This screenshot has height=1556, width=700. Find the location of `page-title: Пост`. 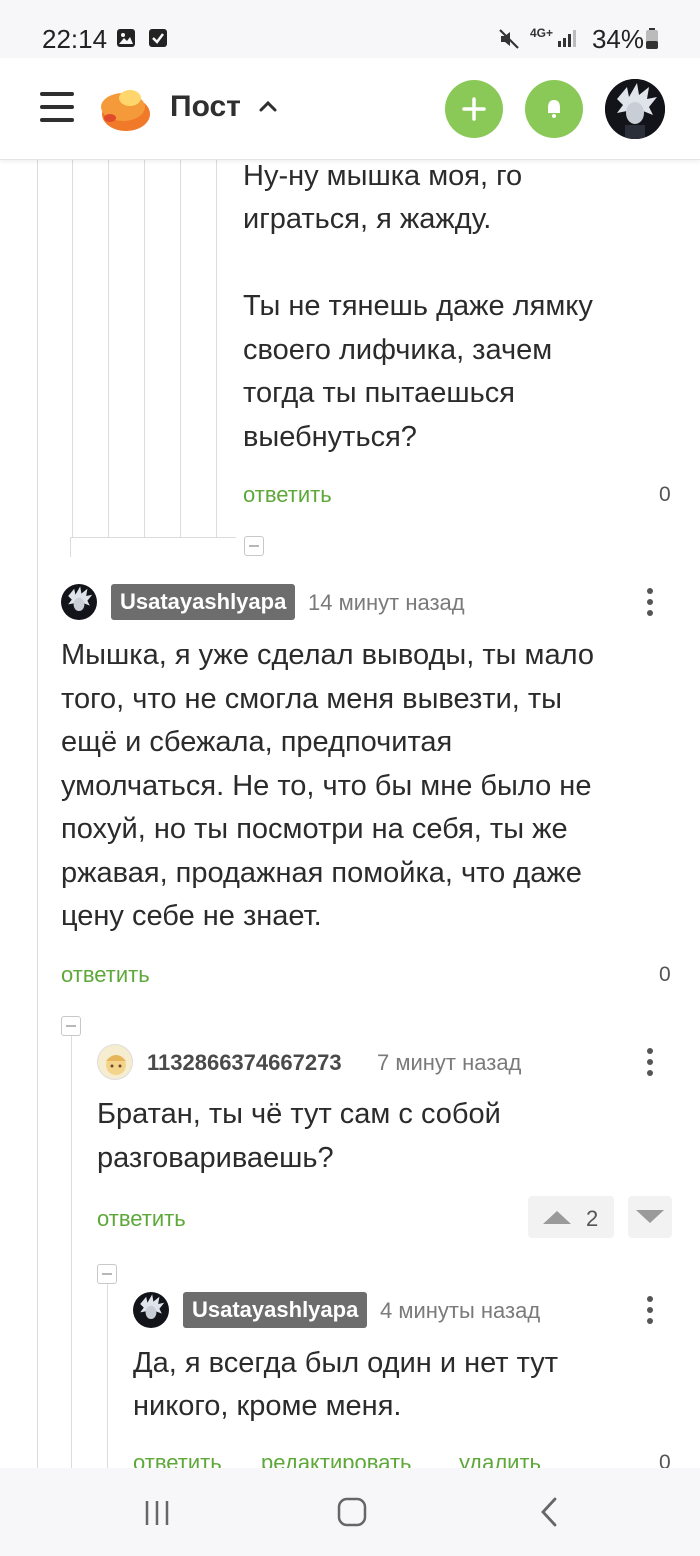

page-title: Пост is located at coordinates (205, 107).